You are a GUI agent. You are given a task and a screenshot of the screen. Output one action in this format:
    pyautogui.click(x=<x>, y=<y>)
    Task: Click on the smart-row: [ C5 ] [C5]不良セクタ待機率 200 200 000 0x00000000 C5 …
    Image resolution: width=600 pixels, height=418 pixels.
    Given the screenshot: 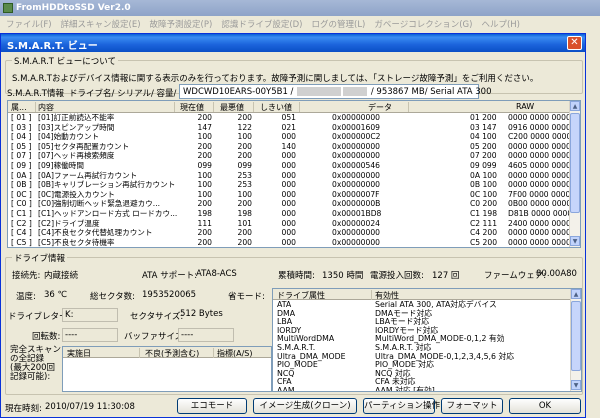 What is the action you would take?
    pyautogui.click(x=289, y=242)
    